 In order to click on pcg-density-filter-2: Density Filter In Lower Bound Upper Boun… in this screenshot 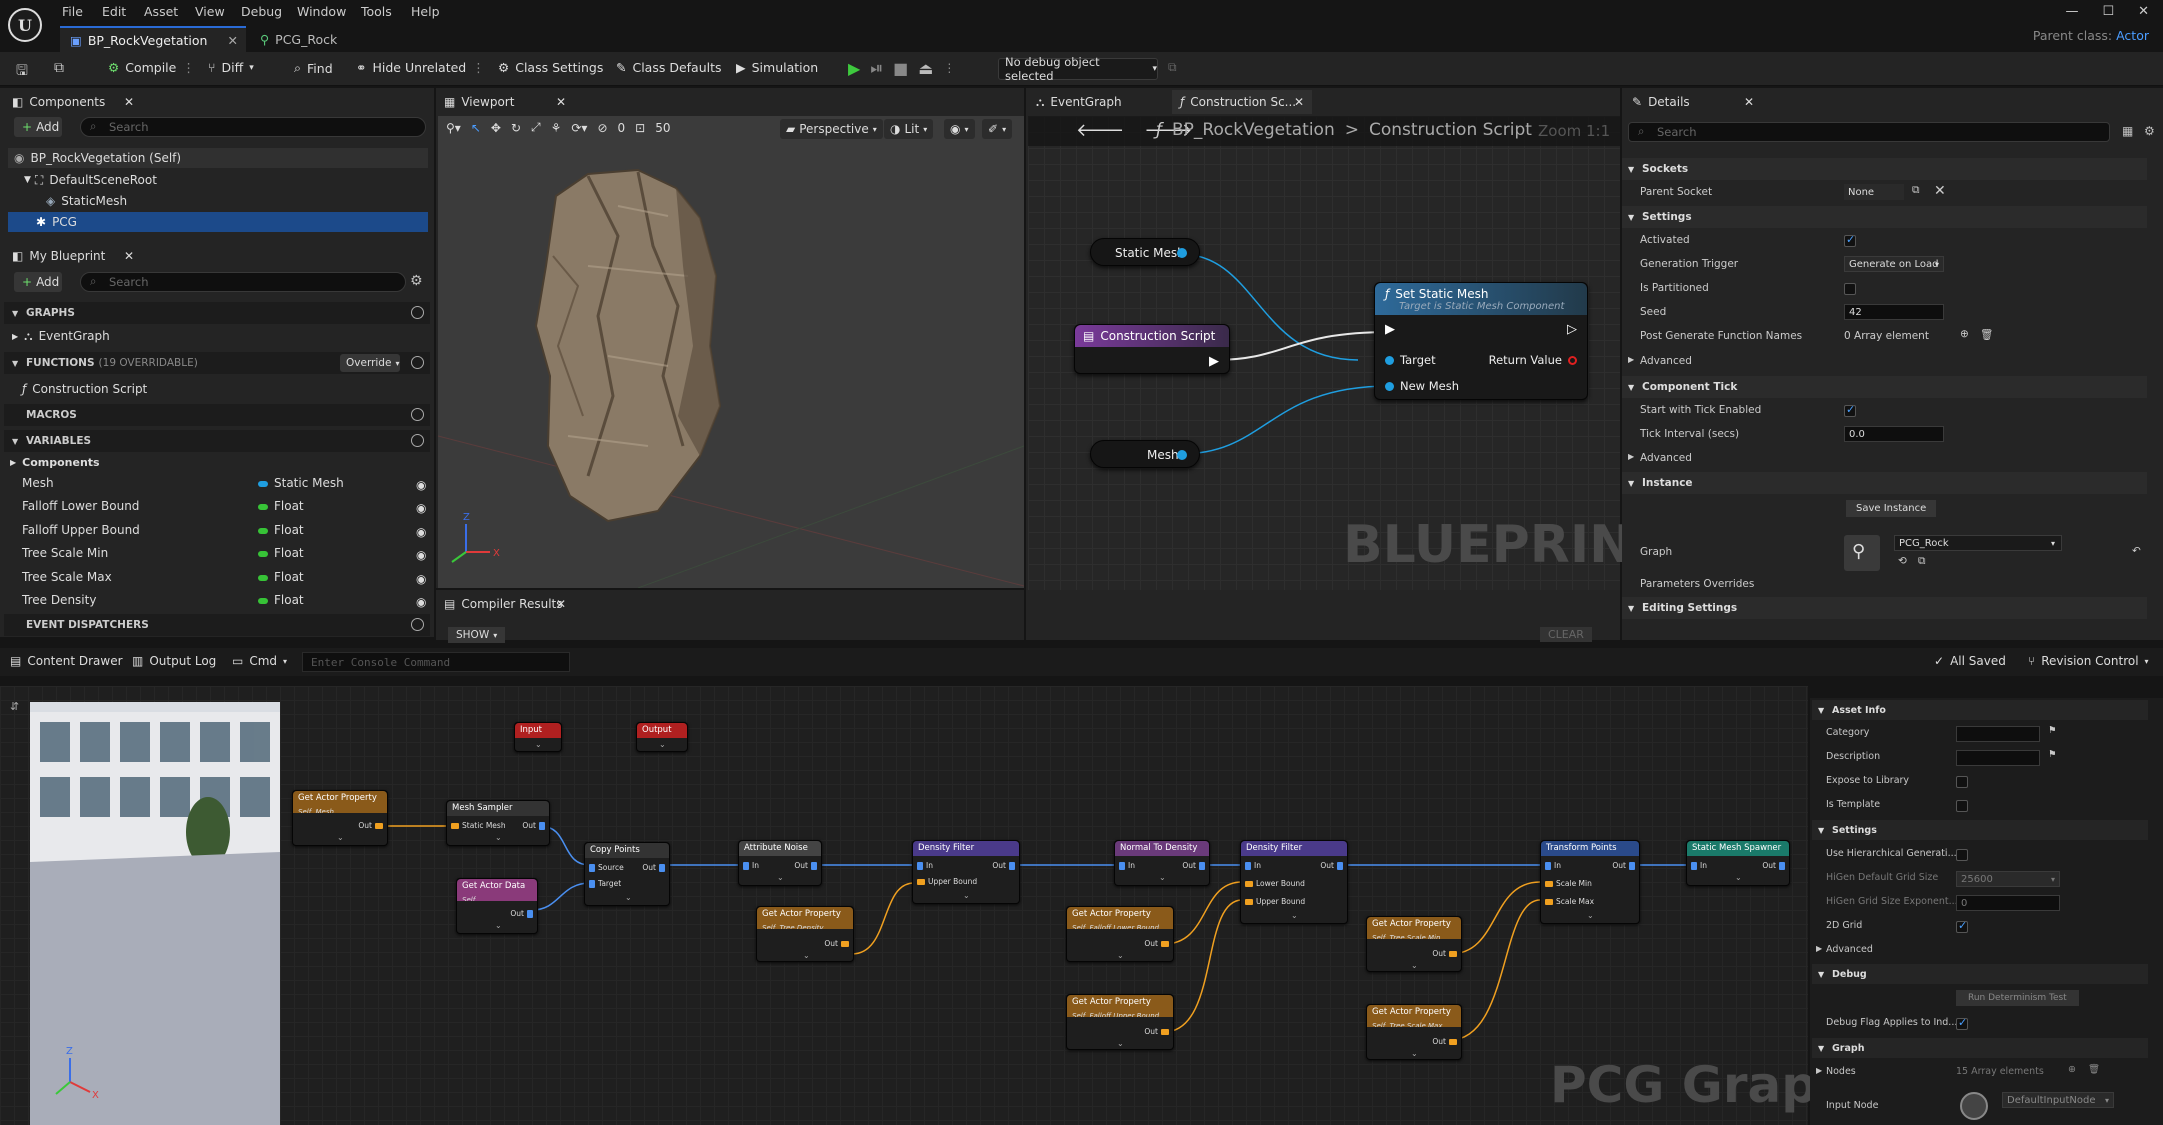, I will do `click(1294, 882)`.